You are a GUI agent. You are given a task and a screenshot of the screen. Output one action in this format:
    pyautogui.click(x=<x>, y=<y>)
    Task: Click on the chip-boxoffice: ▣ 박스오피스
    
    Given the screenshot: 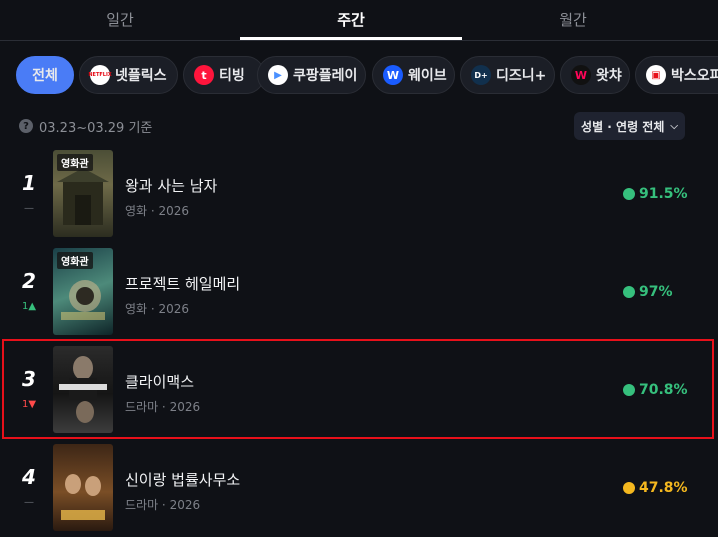 What is the action you would take?
    pyautogui.click(x=676, y=75)
    